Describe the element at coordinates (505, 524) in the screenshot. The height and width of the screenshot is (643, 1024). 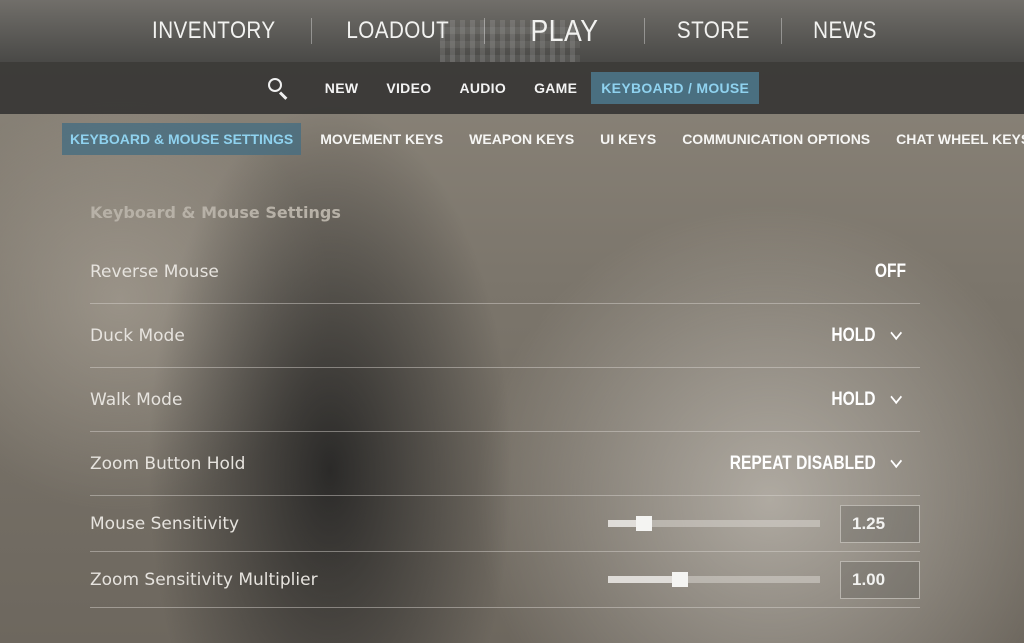
I see `setting-row-mouse-sensitivity: Mouse Sensitivity 1.25` at that location.